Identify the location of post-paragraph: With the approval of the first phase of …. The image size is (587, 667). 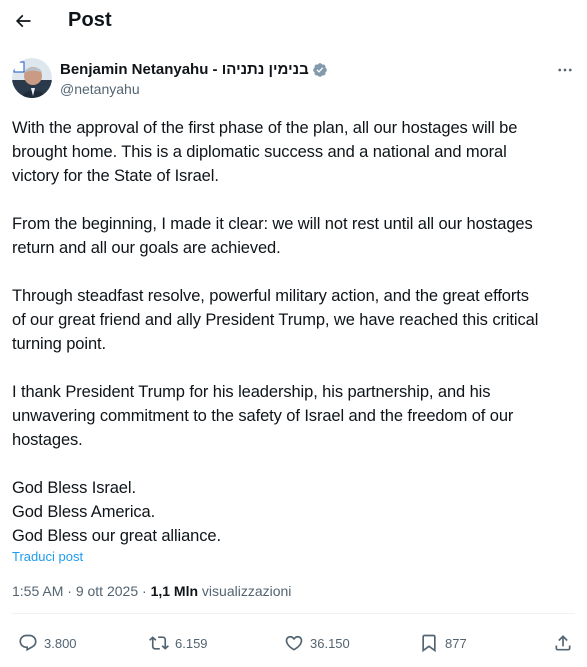
(297, 152).